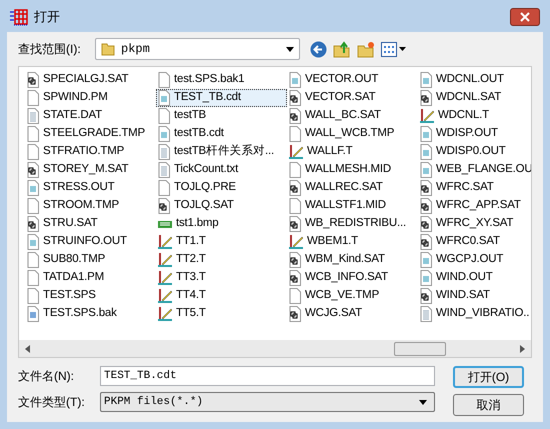 This screenshot has width=550, height=429. What do you see at coordinates (90, 296) in the screenshot?
I see `file-item: TEST.SPS` at bounding box center [90, 296].